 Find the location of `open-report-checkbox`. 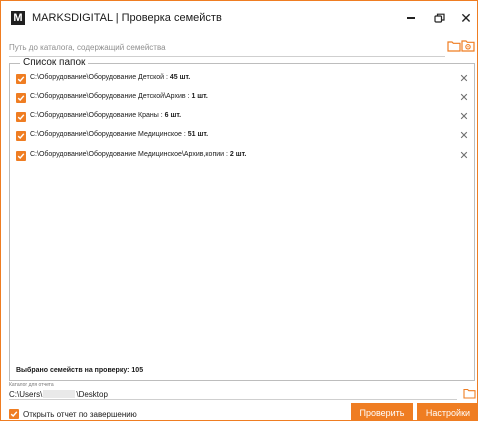

open-report-checkbox is located at coordinates (14, 414).